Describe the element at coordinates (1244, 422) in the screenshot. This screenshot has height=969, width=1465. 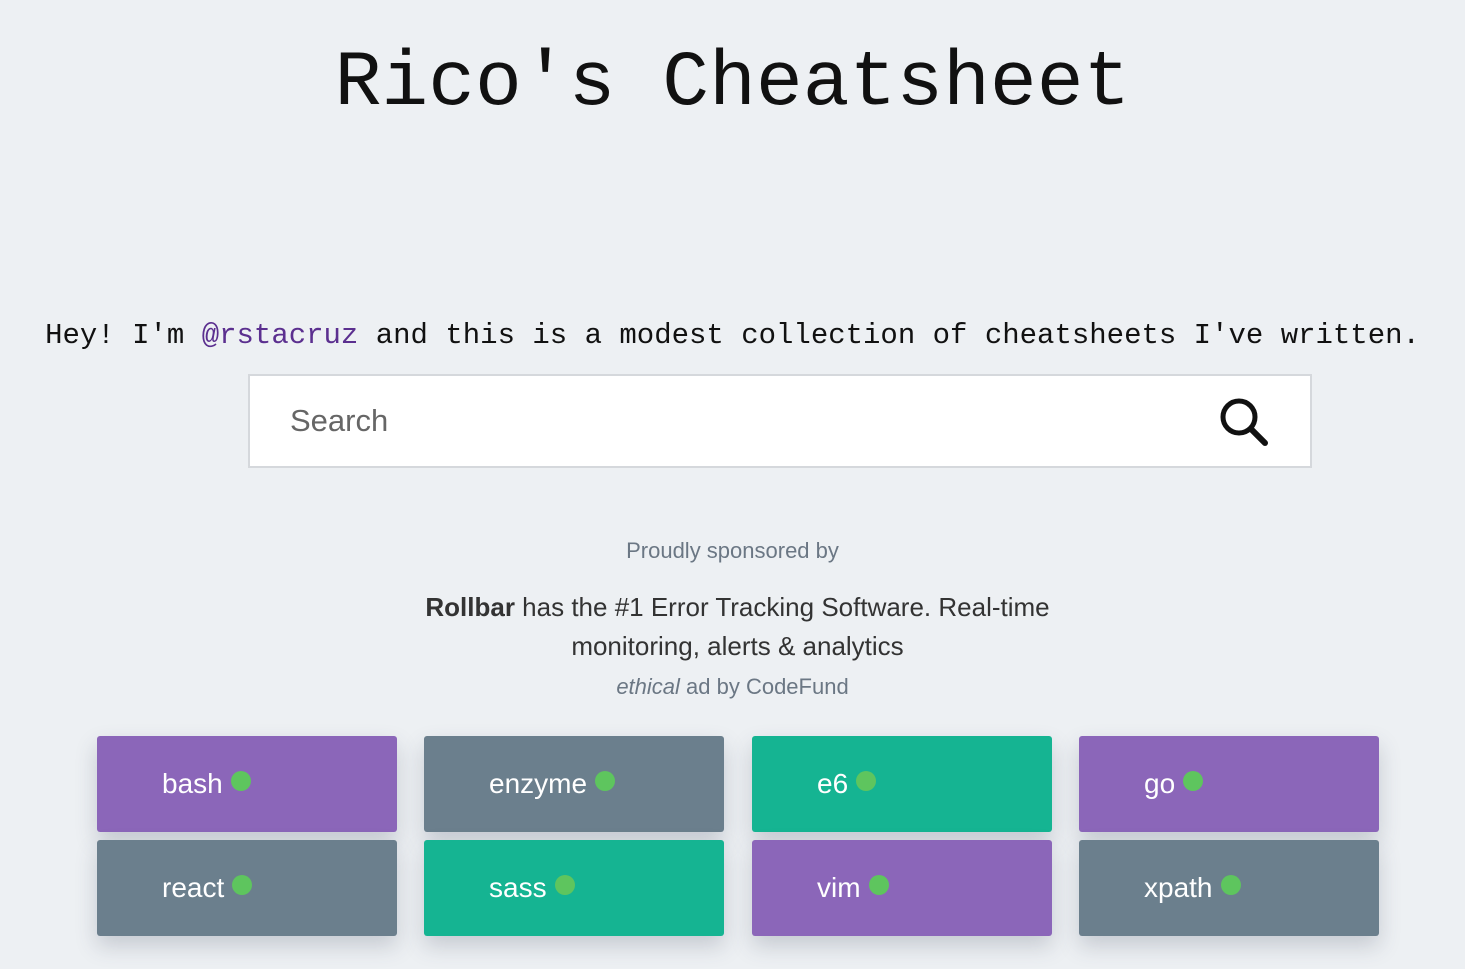
I see `search-icon` at that location.